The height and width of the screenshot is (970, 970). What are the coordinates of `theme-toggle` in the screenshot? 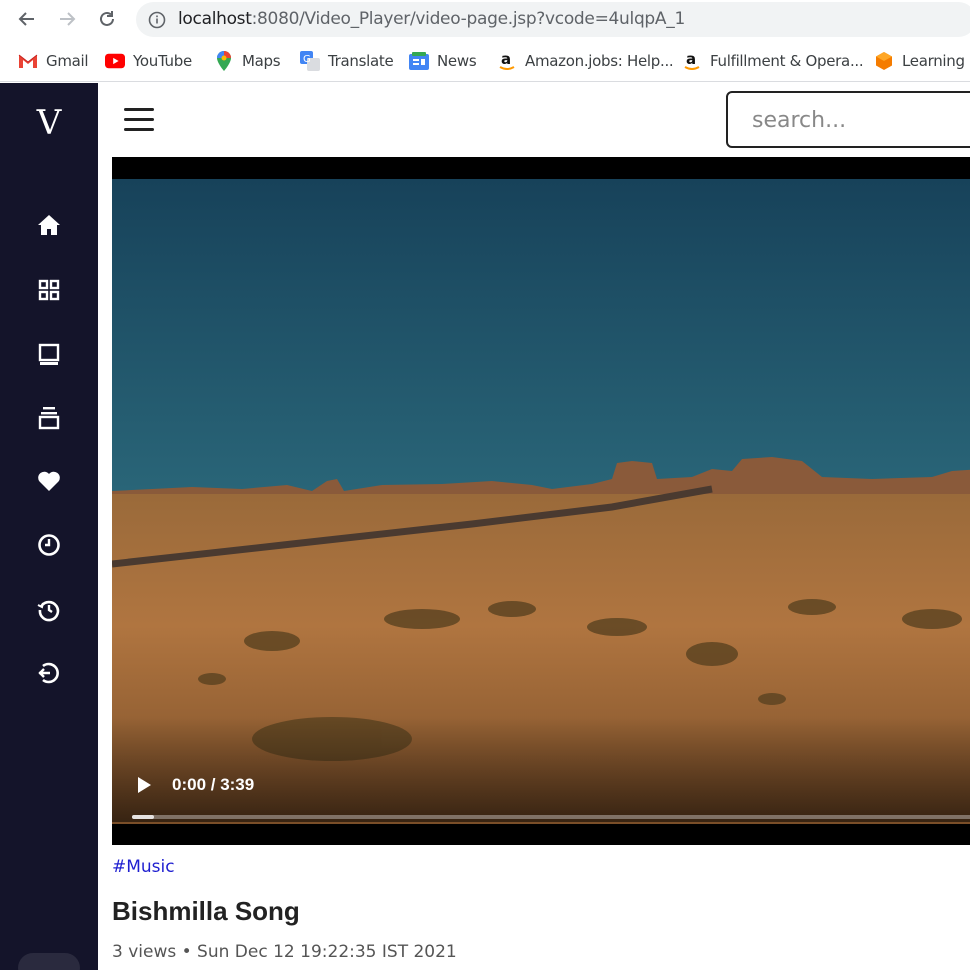 It's located at (49, 961).